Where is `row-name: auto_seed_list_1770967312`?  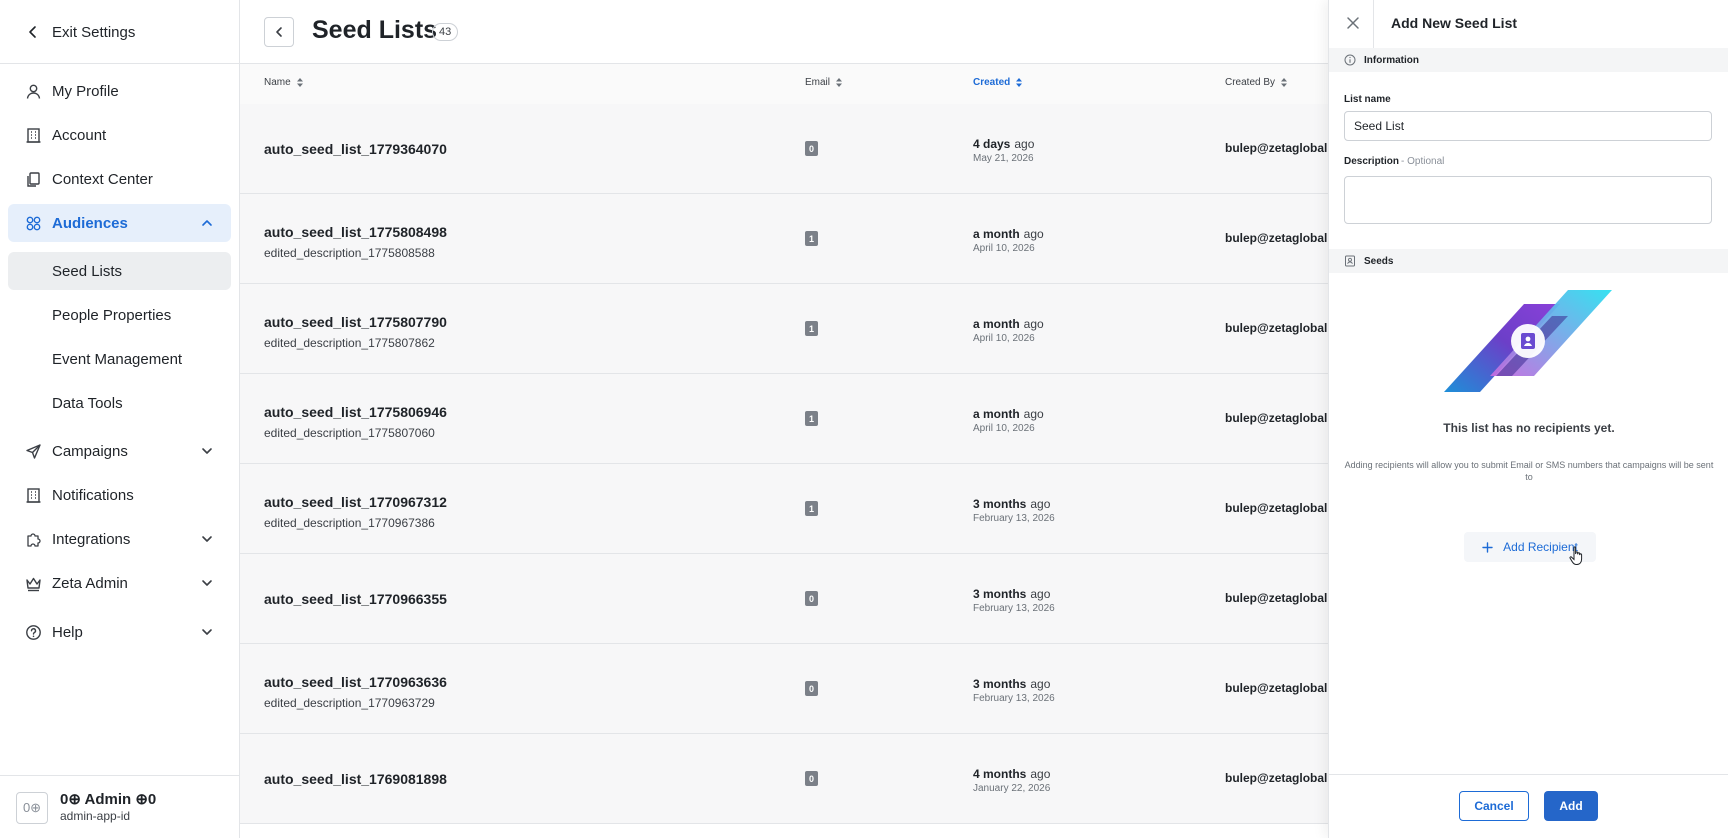 row-name: auto_seed_list_1770967312 is located at coordinates (355, 502).